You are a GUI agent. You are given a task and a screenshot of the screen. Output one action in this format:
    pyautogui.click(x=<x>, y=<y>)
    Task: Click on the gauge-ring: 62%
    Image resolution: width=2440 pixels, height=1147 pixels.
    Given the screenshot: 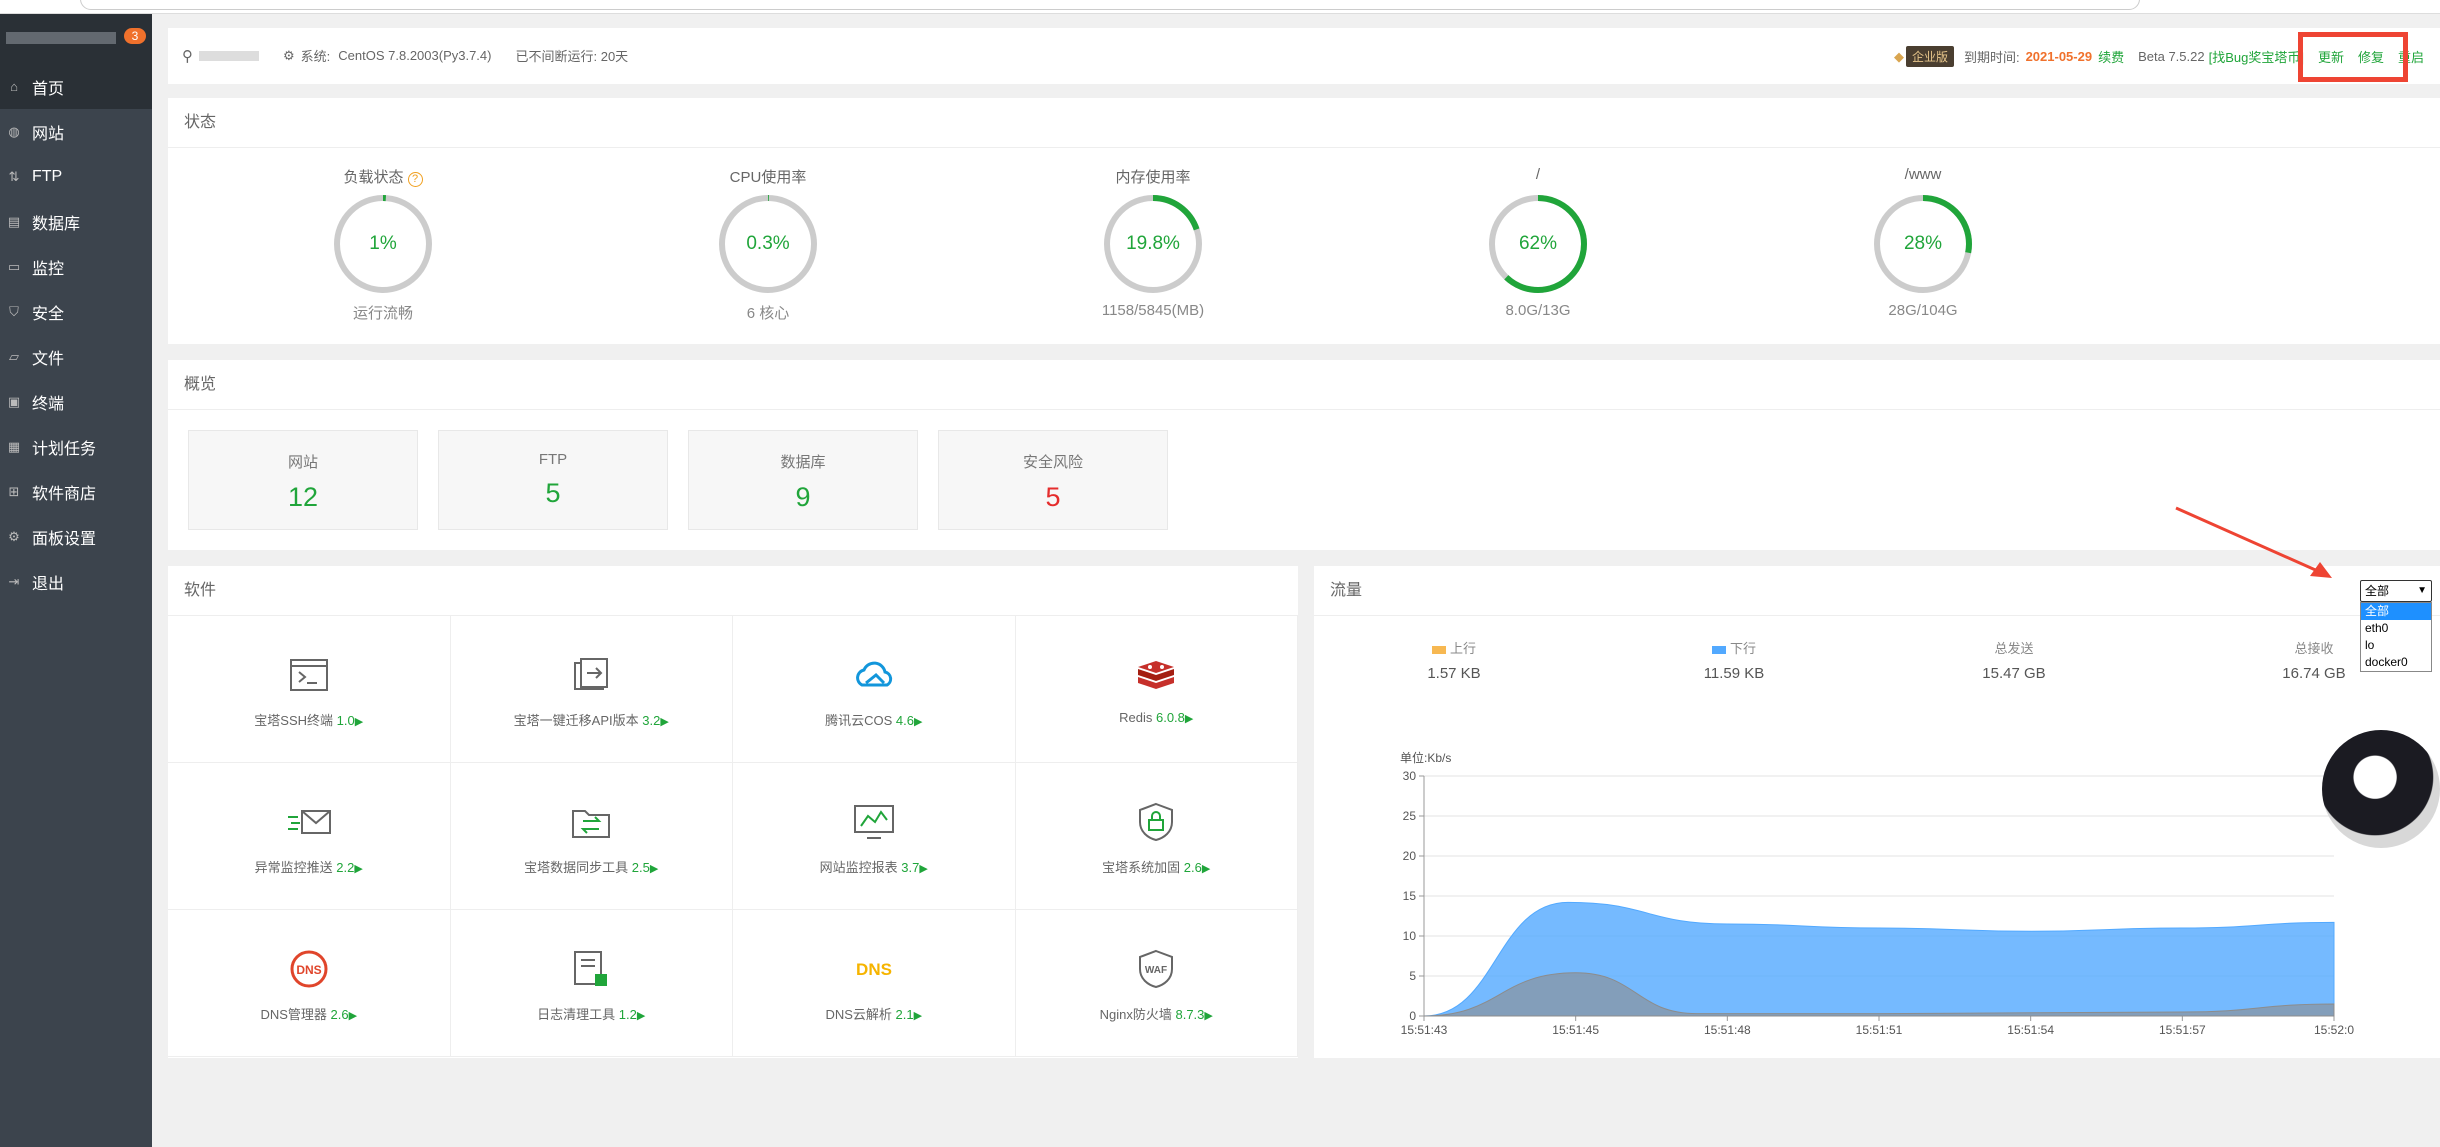 What is the action you would take?
    pyautogui.click(x=1538, y=244)
    